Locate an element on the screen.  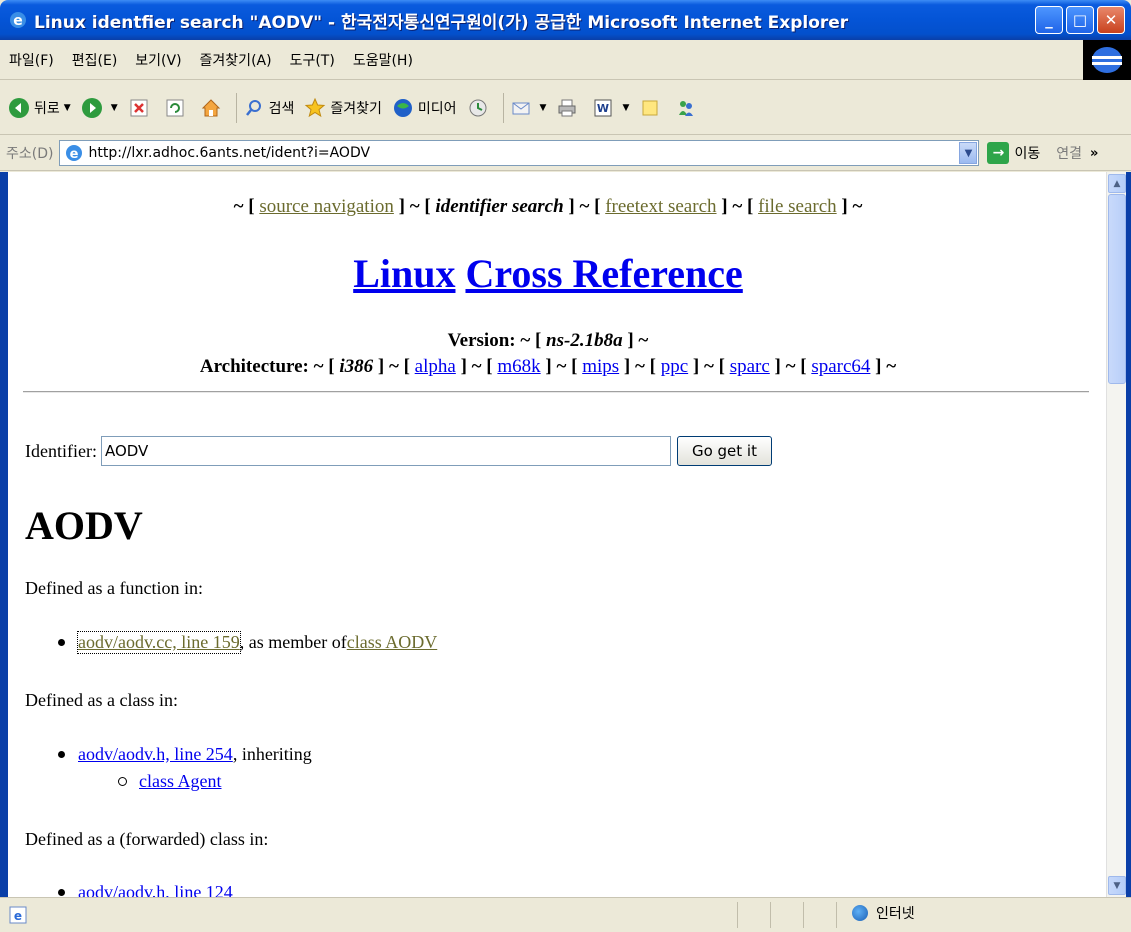
links-label: 연결 is located at coordinates (1069, 153).